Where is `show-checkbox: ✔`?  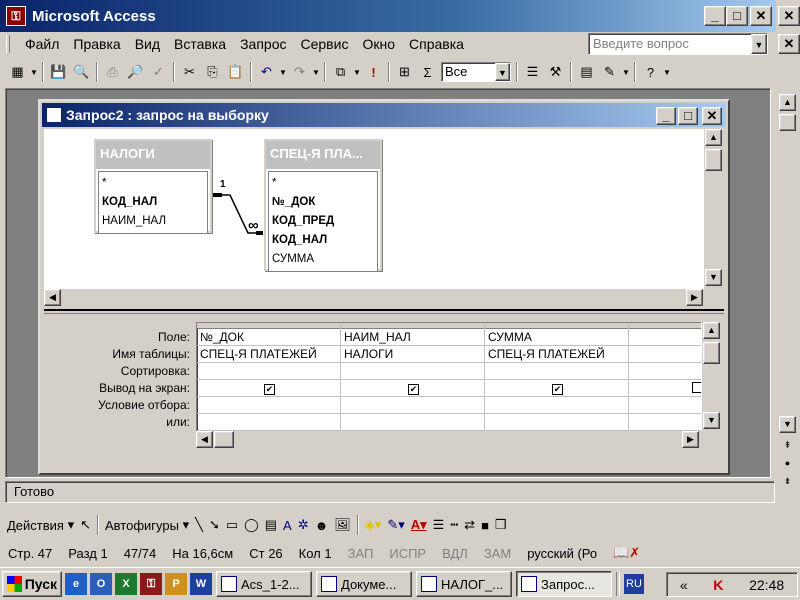 show-checkbox: ✔ is located at coordinates (557, 389).